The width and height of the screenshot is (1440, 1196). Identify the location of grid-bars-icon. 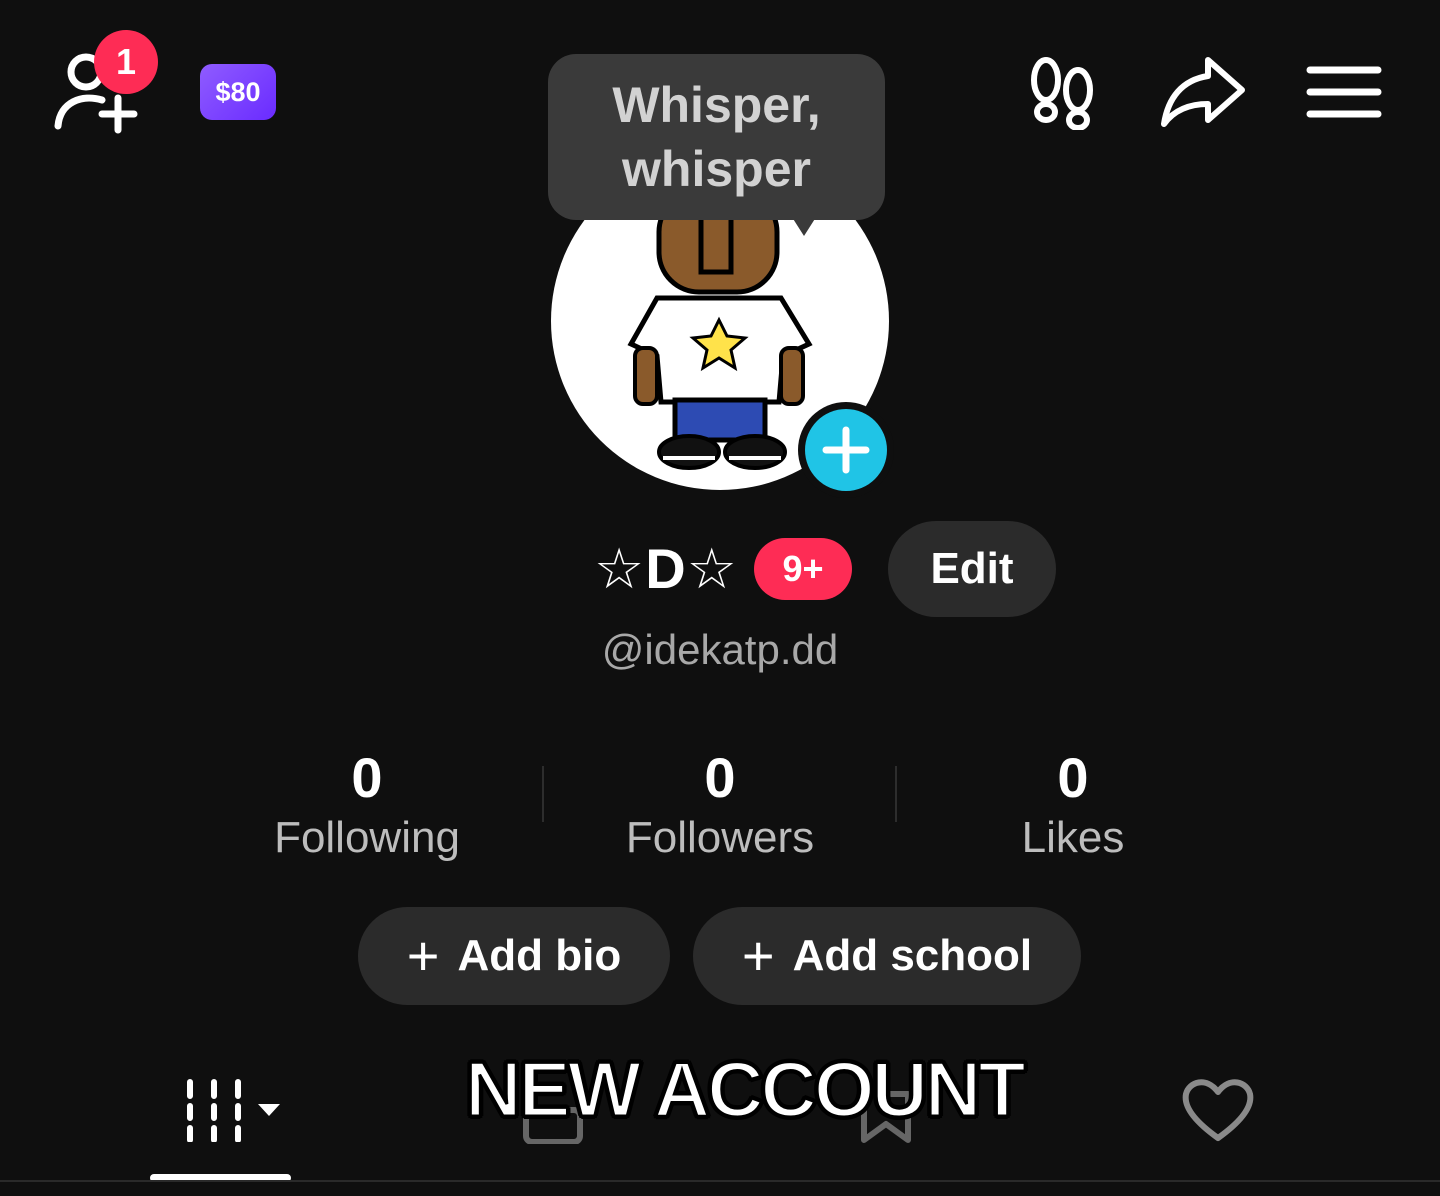
(233, 1111).